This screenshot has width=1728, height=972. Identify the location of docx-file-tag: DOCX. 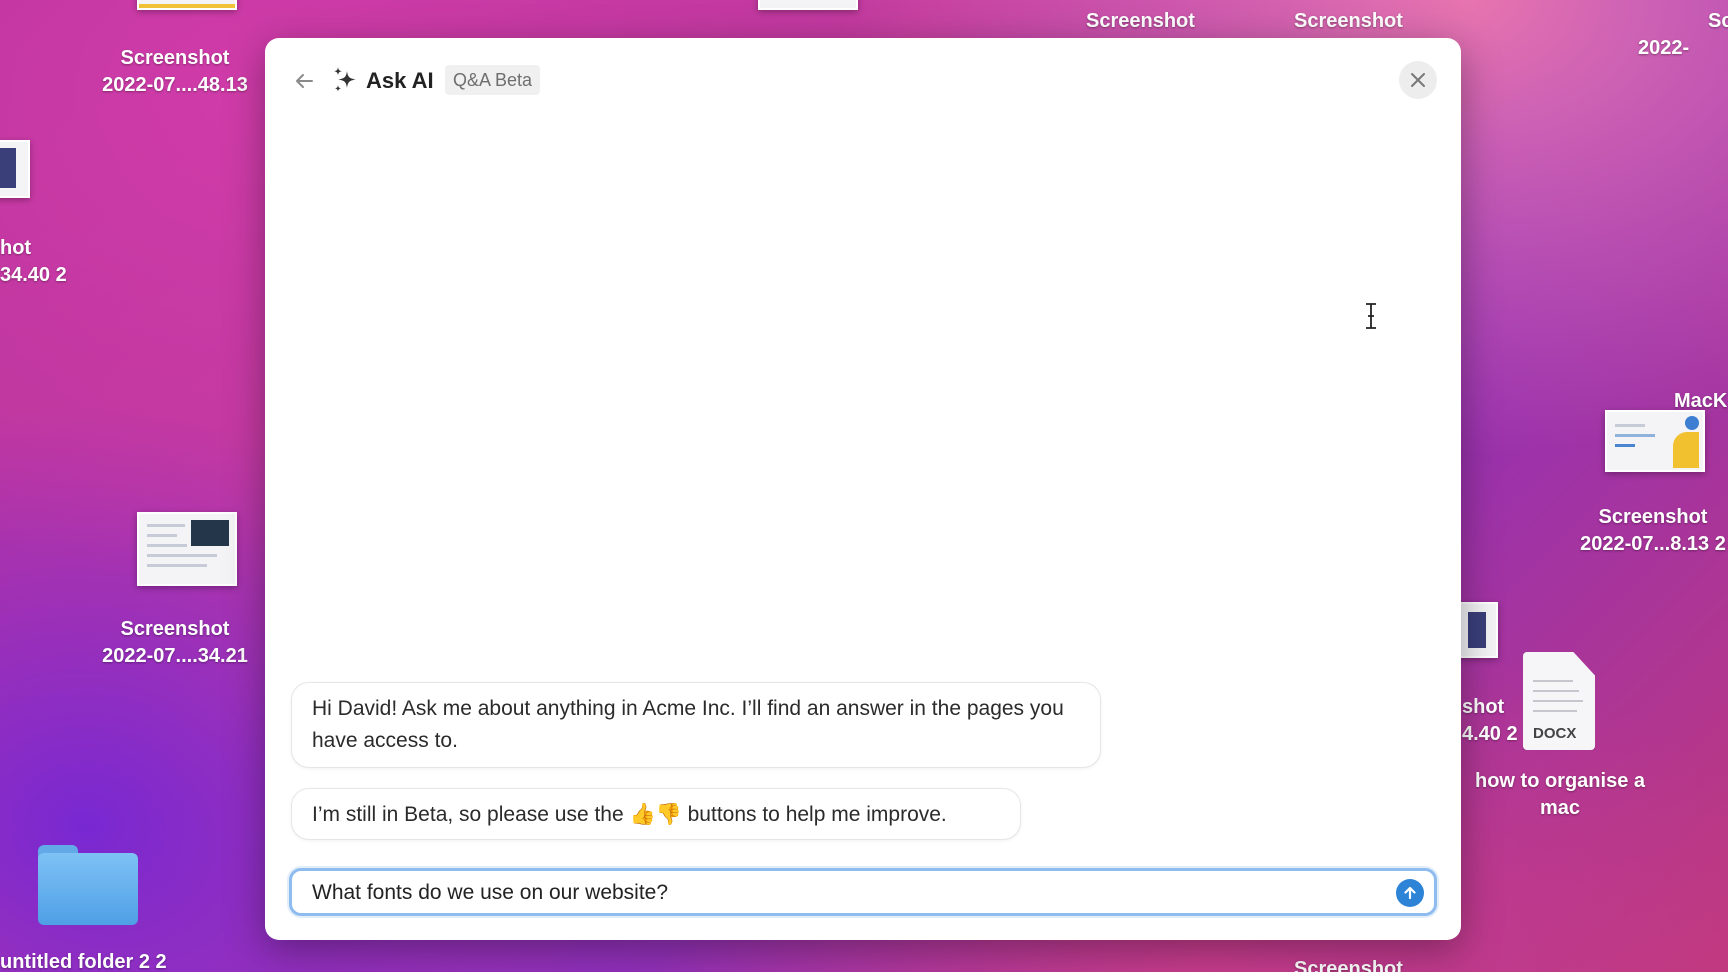
(1555, 733).